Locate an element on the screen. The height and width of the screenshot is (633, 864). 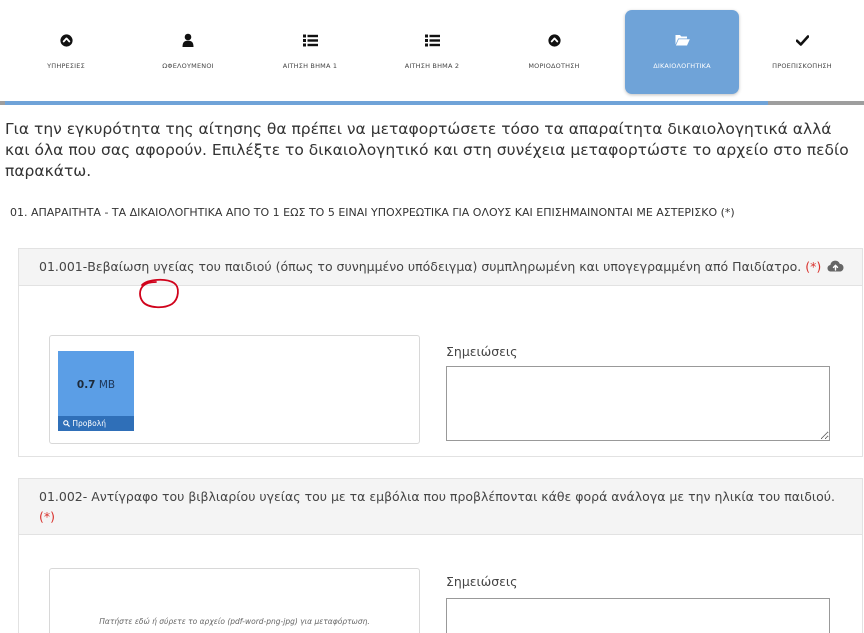
search-icon is located at coordinates (67, 423).